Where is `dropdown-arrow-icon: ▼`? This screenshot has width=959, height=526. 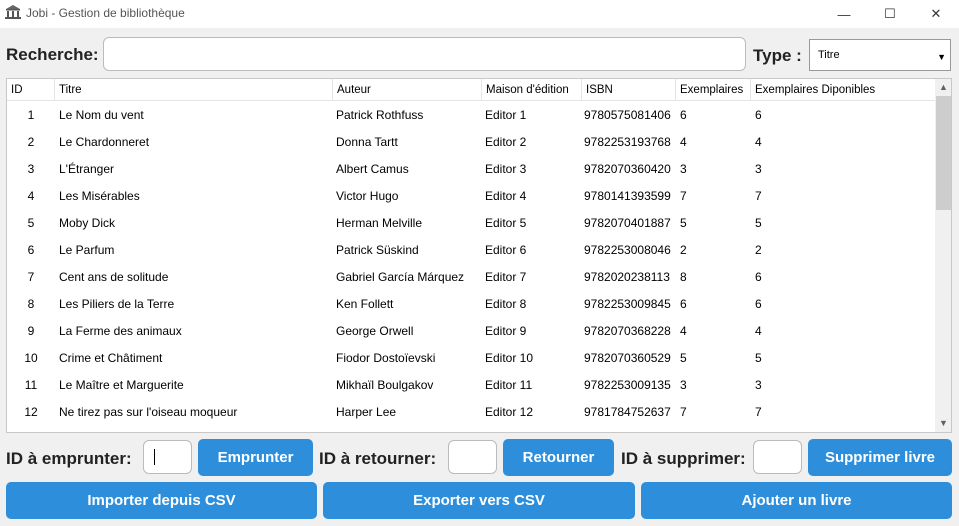 dropdown-arrow-icon: ▼ is located at coordinates (941, 57).